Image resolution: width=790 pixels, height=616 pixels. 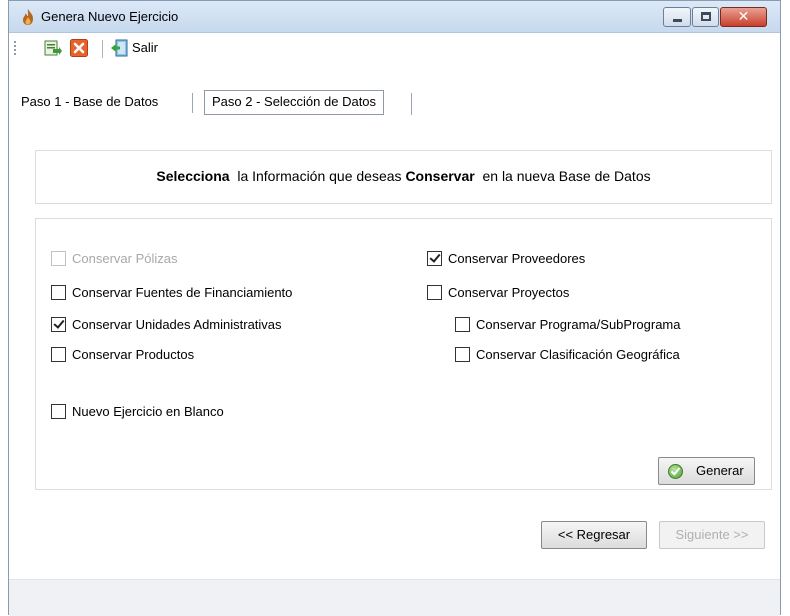 I want to click on toolbar-separator, so click(x=102, y=49).